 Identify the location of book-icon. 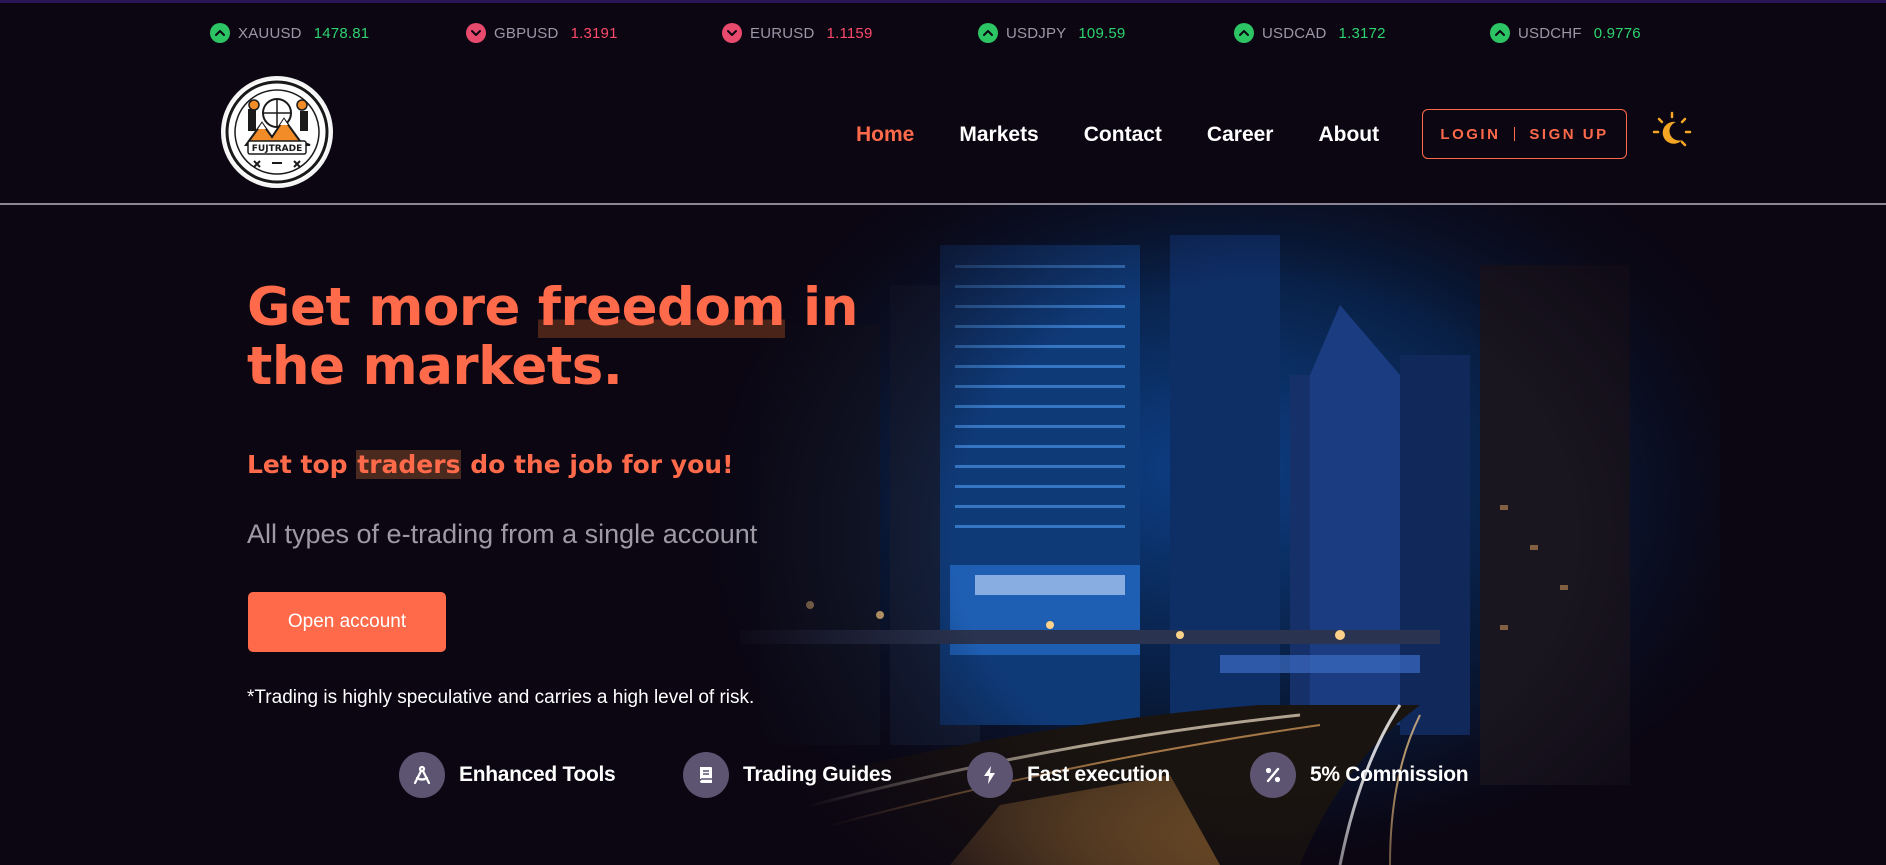
(706, 775).